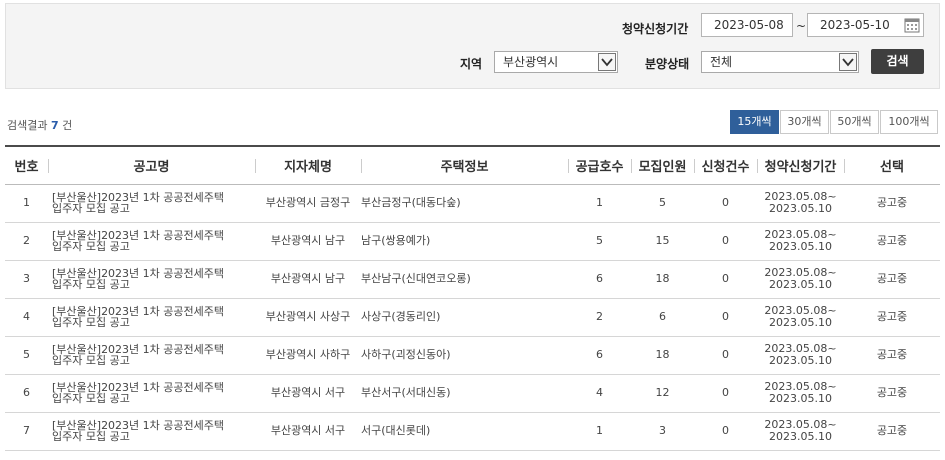  Describe the element at coordinates (308, 202) in the screenshot. I see `row-gov: 부산광역시 금정구` at that location.